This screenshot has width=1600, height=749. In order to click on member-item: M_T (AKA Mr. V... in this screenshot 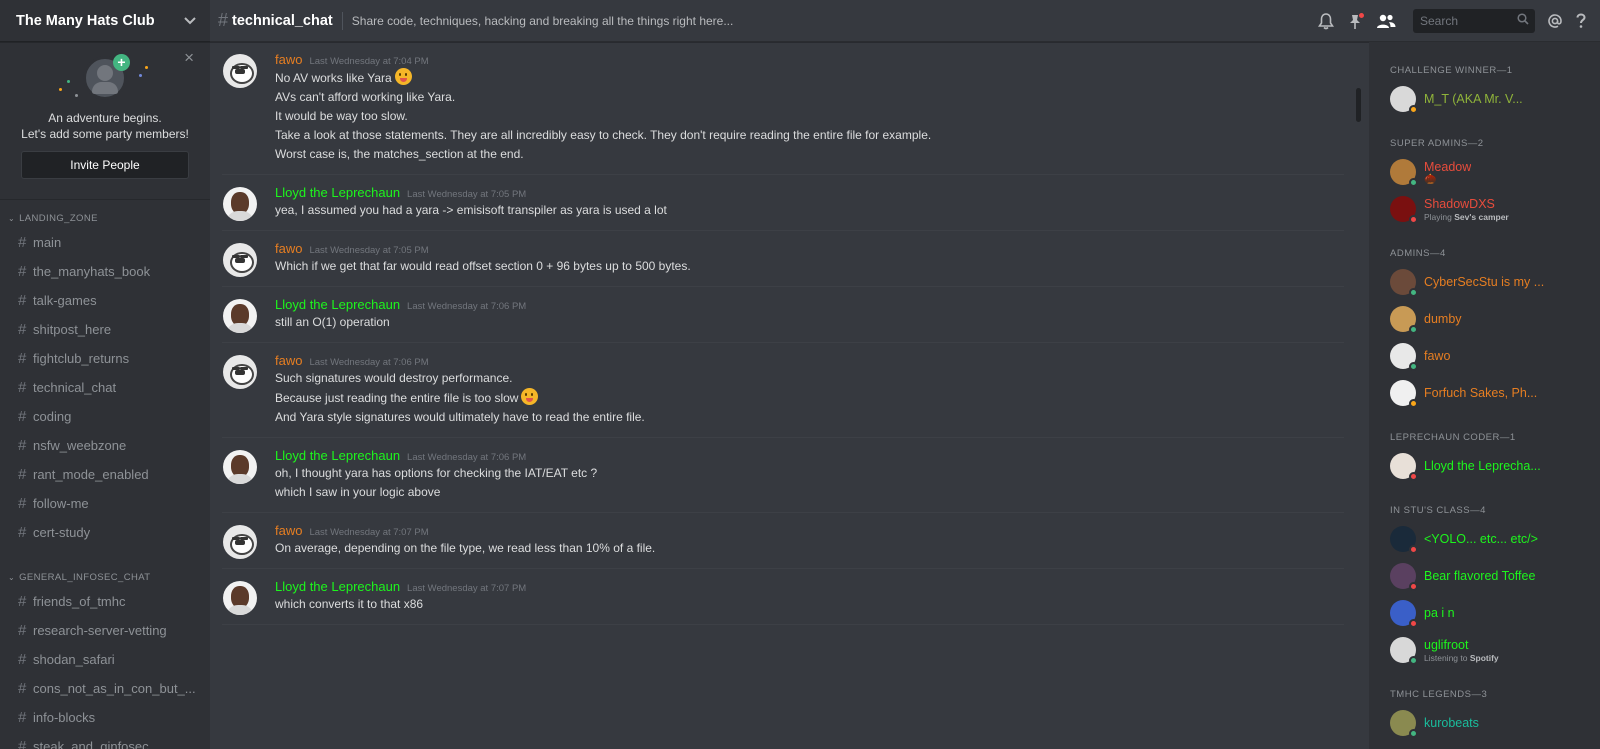, I will do `click(1495, 99)`.